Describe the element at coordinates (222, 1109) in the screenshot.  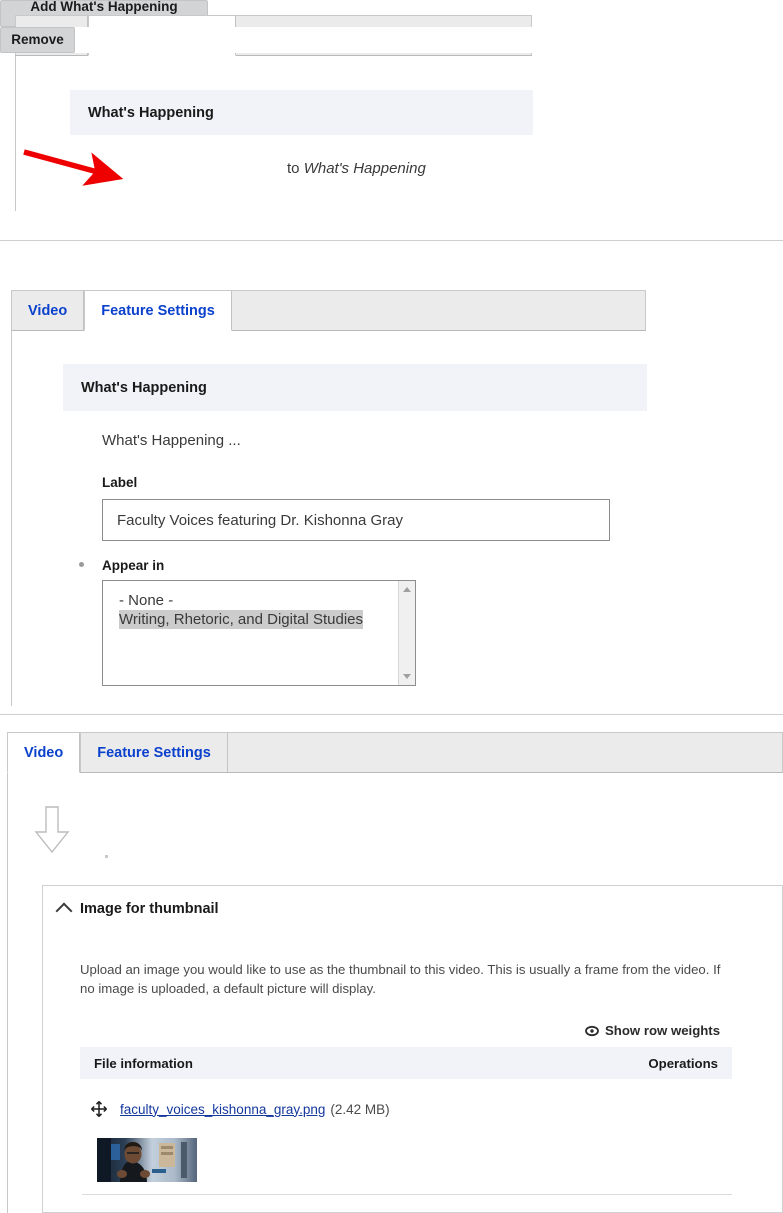
I see `file-name-link: faculty_voices_kishonna_gray.png` at that location.